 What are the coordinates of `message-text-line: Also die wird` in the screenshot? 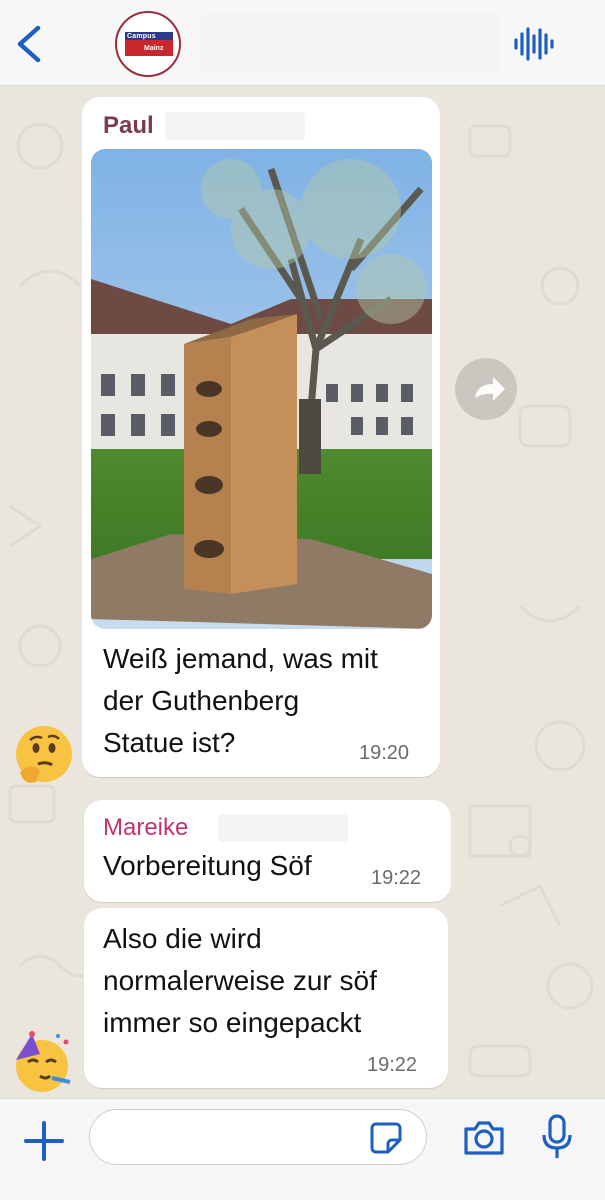 It's located at (182, 938).